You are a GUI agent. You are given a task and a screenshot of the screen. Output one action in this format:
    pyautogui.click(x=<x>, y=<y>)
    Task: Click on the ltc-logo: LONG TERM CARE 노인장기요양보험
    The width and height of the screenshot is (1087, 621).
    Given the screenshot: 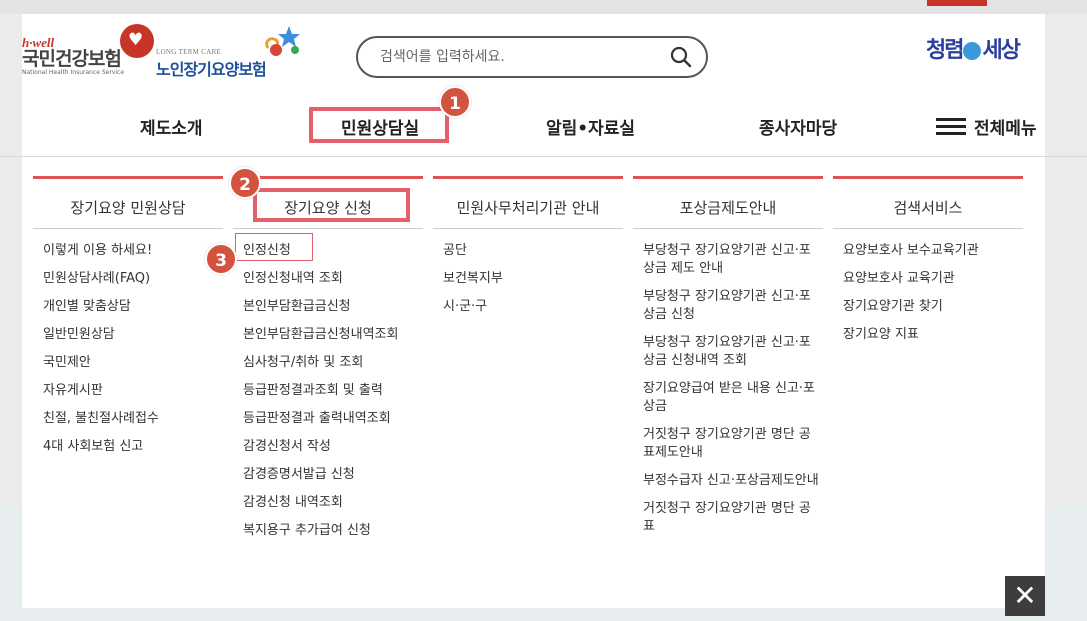 What is the action you would take?
    pyautogui.click(x=211, y=64)
    